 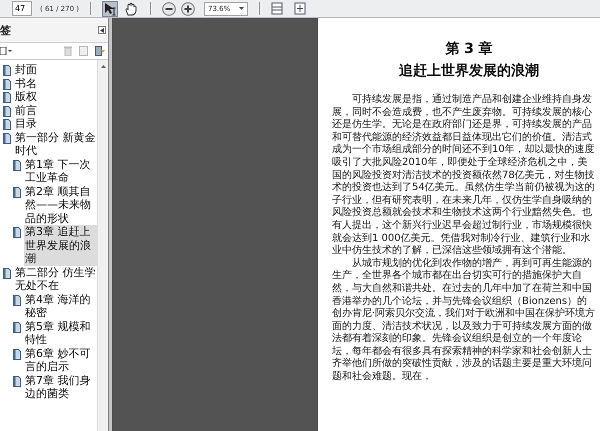 I want to click on bookmark-item: 第4章 海洋的秘密, so click(x=60, y=306).